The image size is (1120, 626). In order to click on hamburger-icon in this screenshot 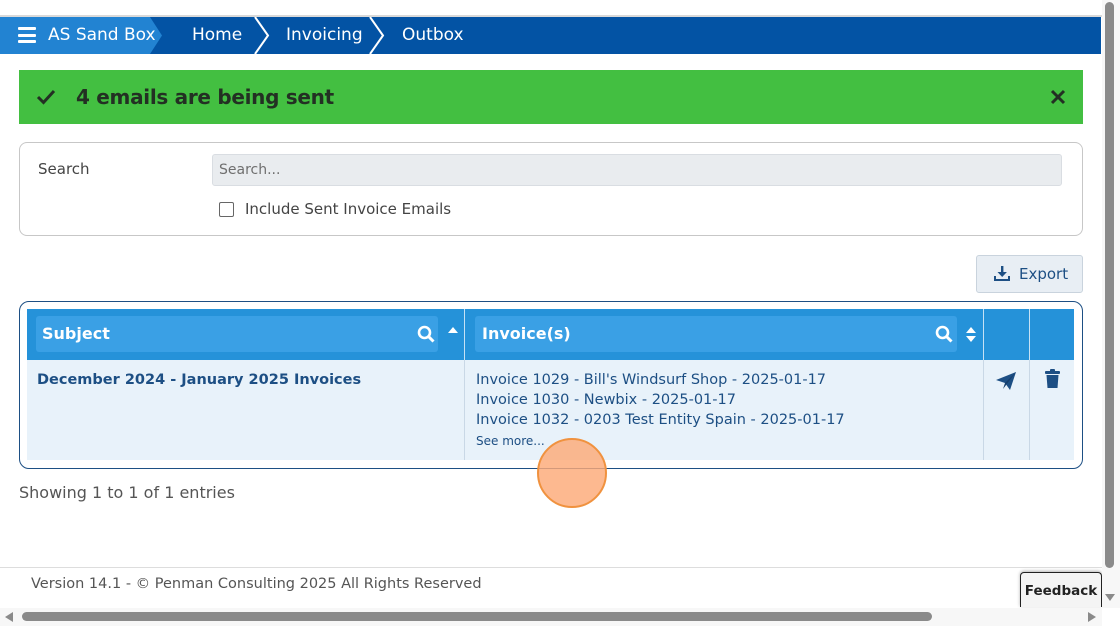, I will do `click(27, 35)`.